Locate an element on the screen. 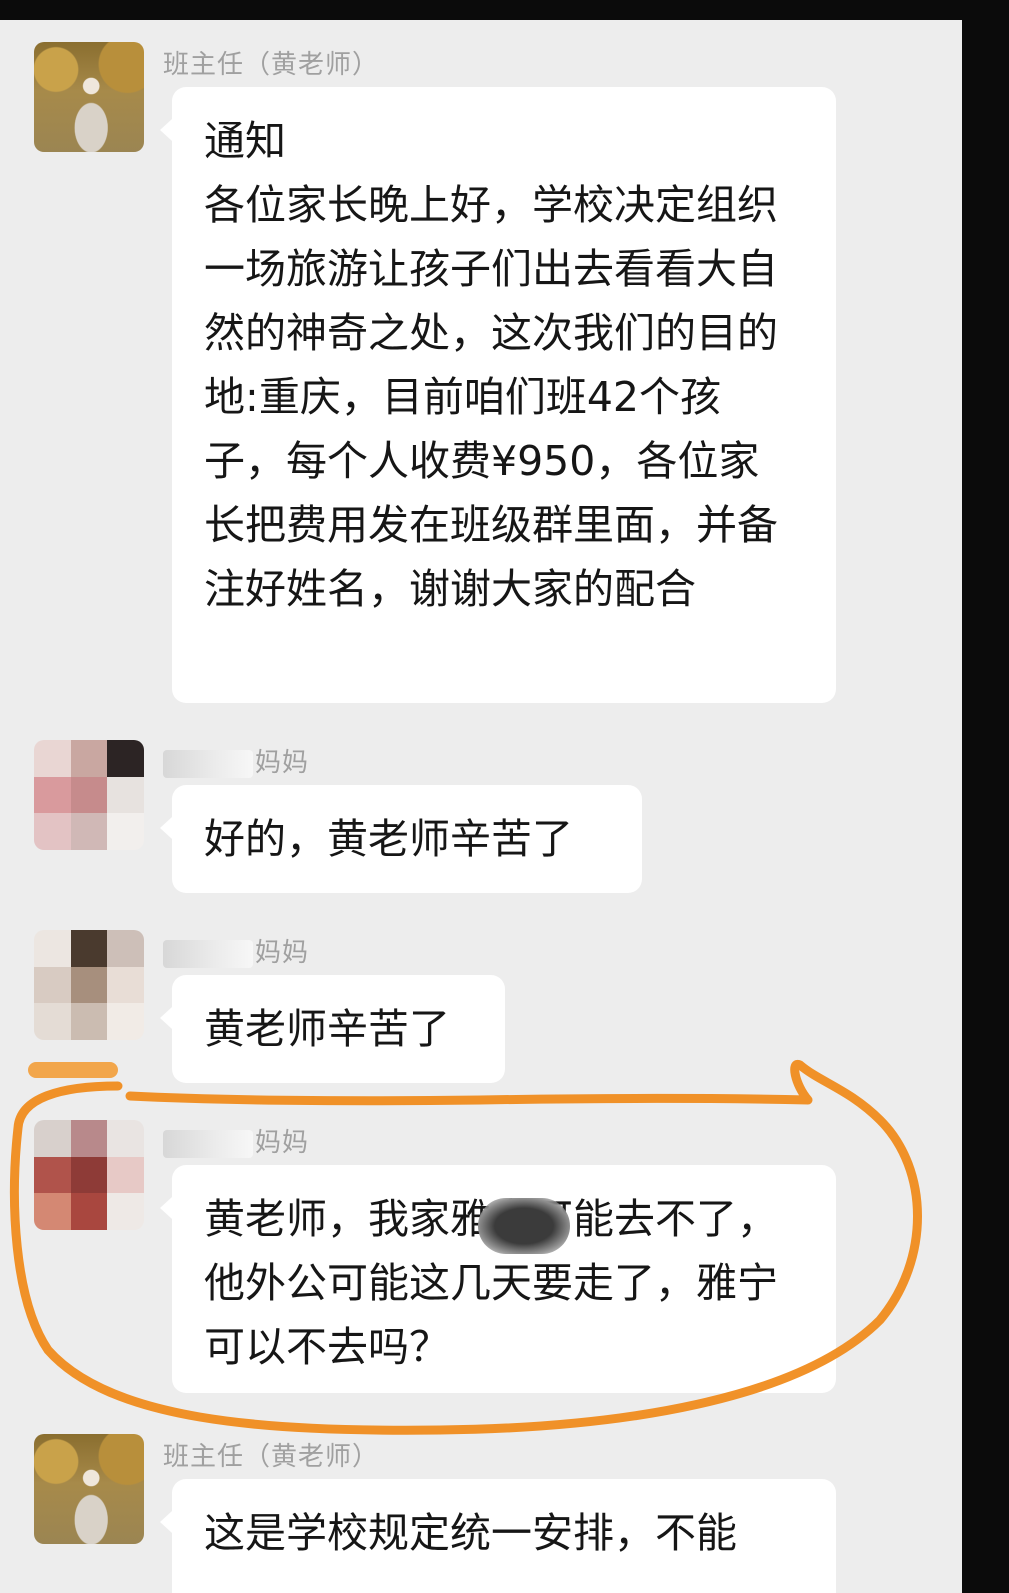 The image size is (1009, 1593). message-bubble: 好的，黄老师辛苦了 is located at coordinates (401, 839).